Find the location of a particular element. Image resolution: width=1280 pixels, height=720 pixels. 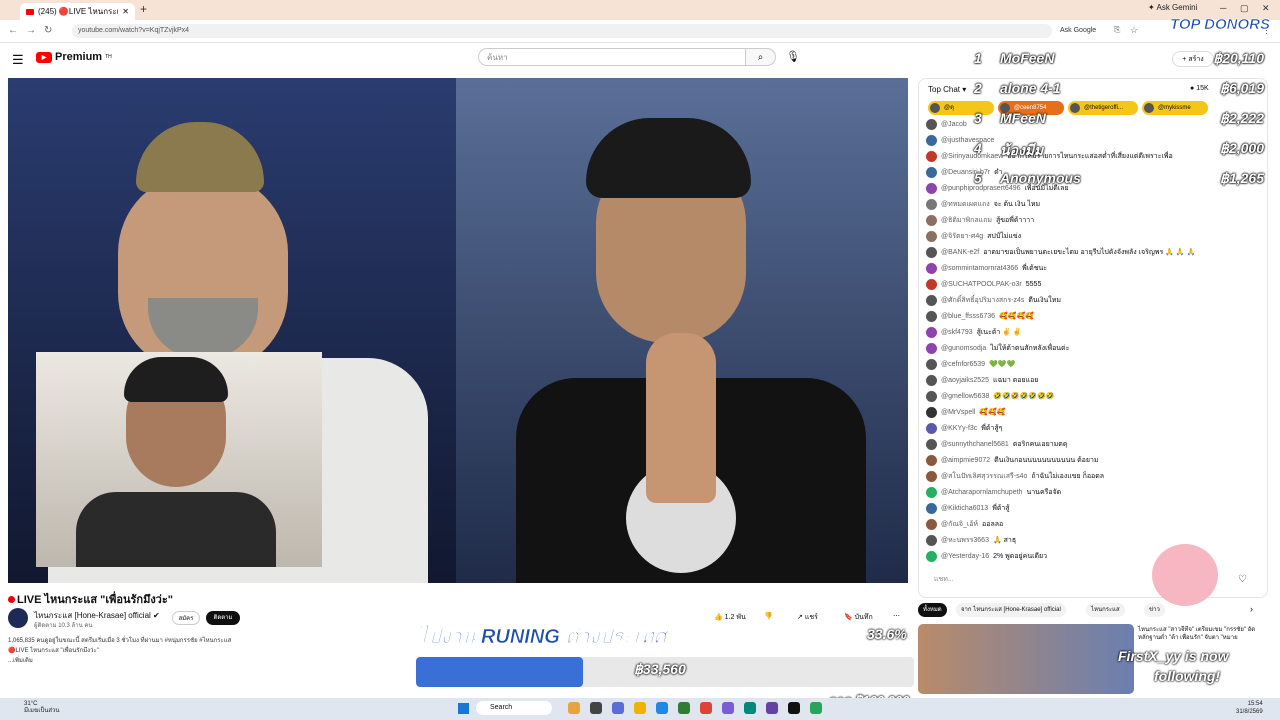

chat-message: @KKYy-f3c พี่ต้าสู้ๆ is located at coordinates (964, 428).